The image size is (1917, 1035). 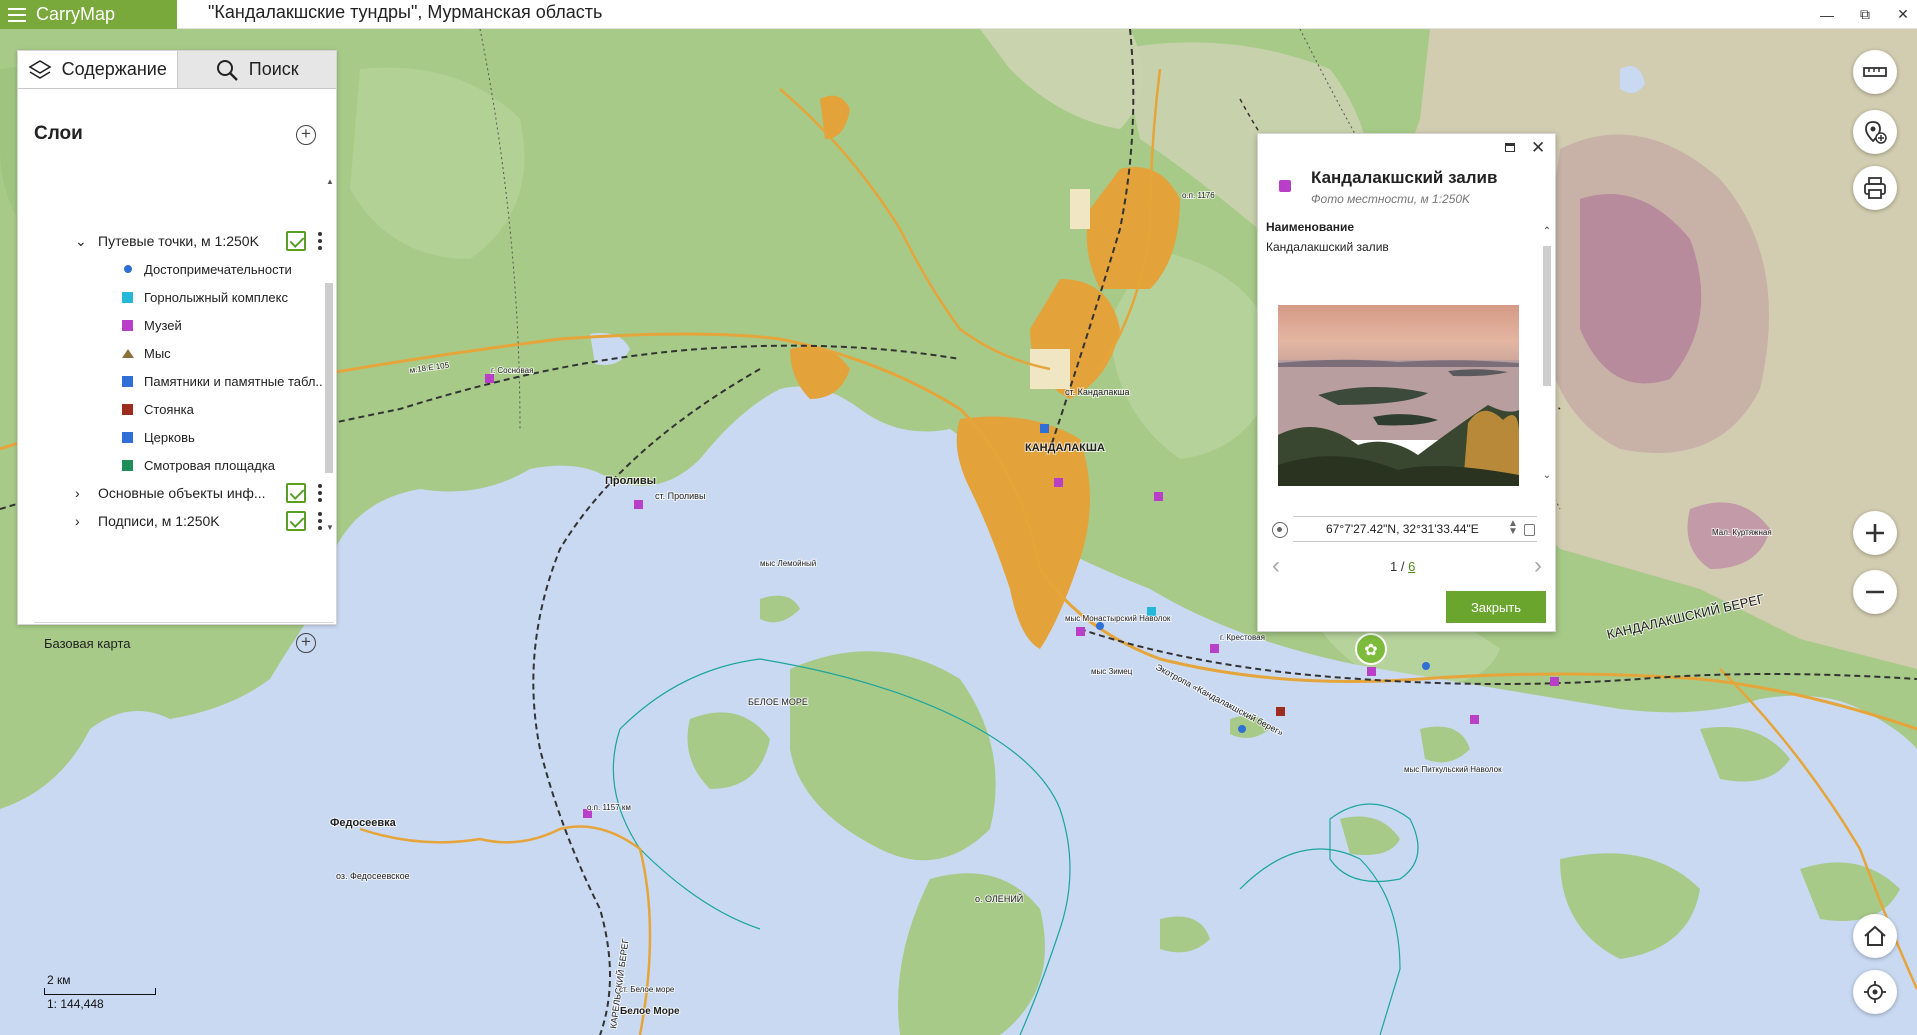 What do you see at coordinates (170, 325) in the screenshot?
I see `sublayer-item: Музей` at bounding box center [170, 325].